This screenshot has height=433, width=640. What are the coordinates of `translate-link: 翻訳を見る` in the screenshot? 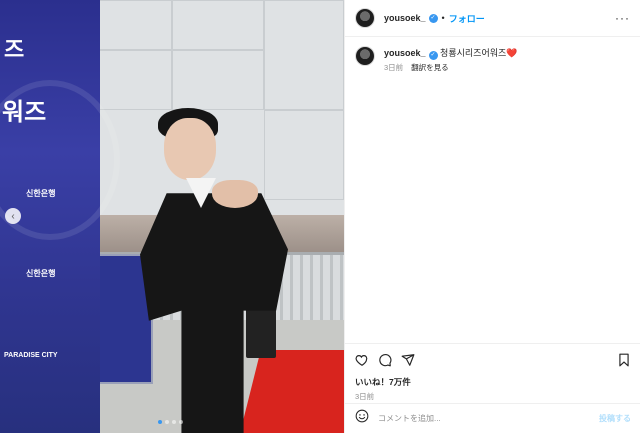 It's located at (430, 67).